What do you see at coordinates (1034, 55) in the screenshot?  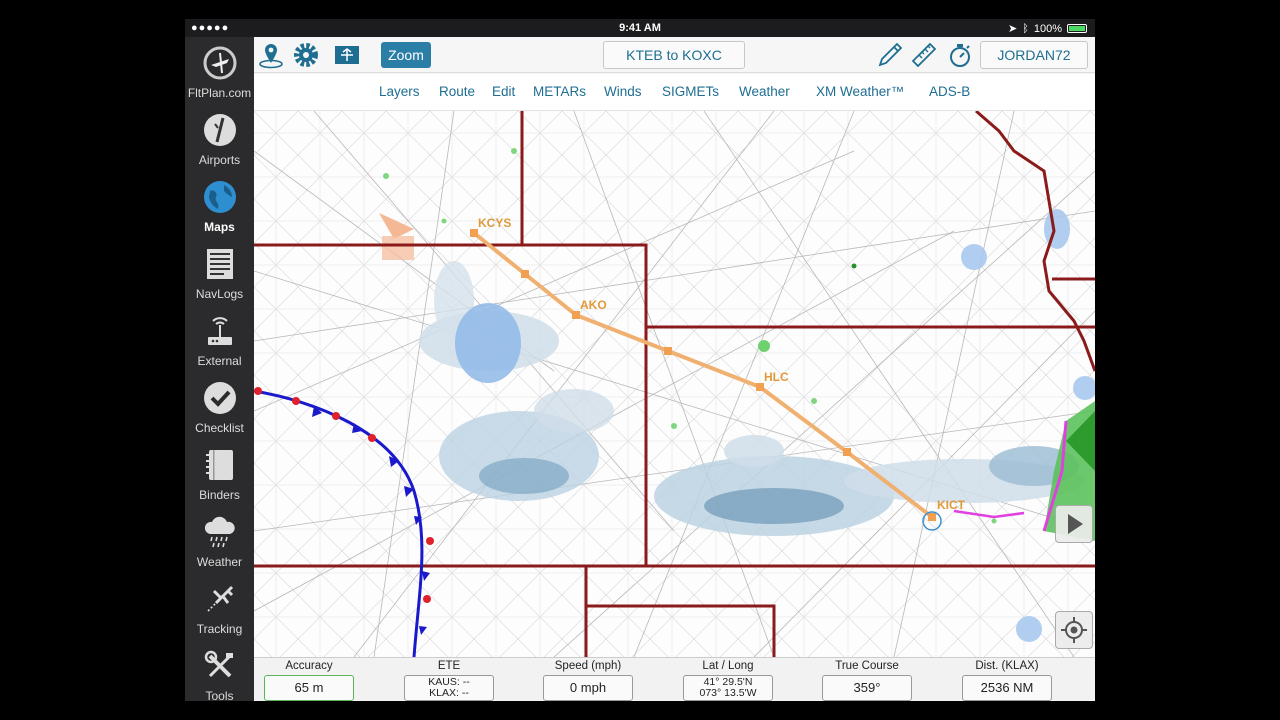 I see `user-account-button: JORDAN72` at bounding box center [1034, 55].